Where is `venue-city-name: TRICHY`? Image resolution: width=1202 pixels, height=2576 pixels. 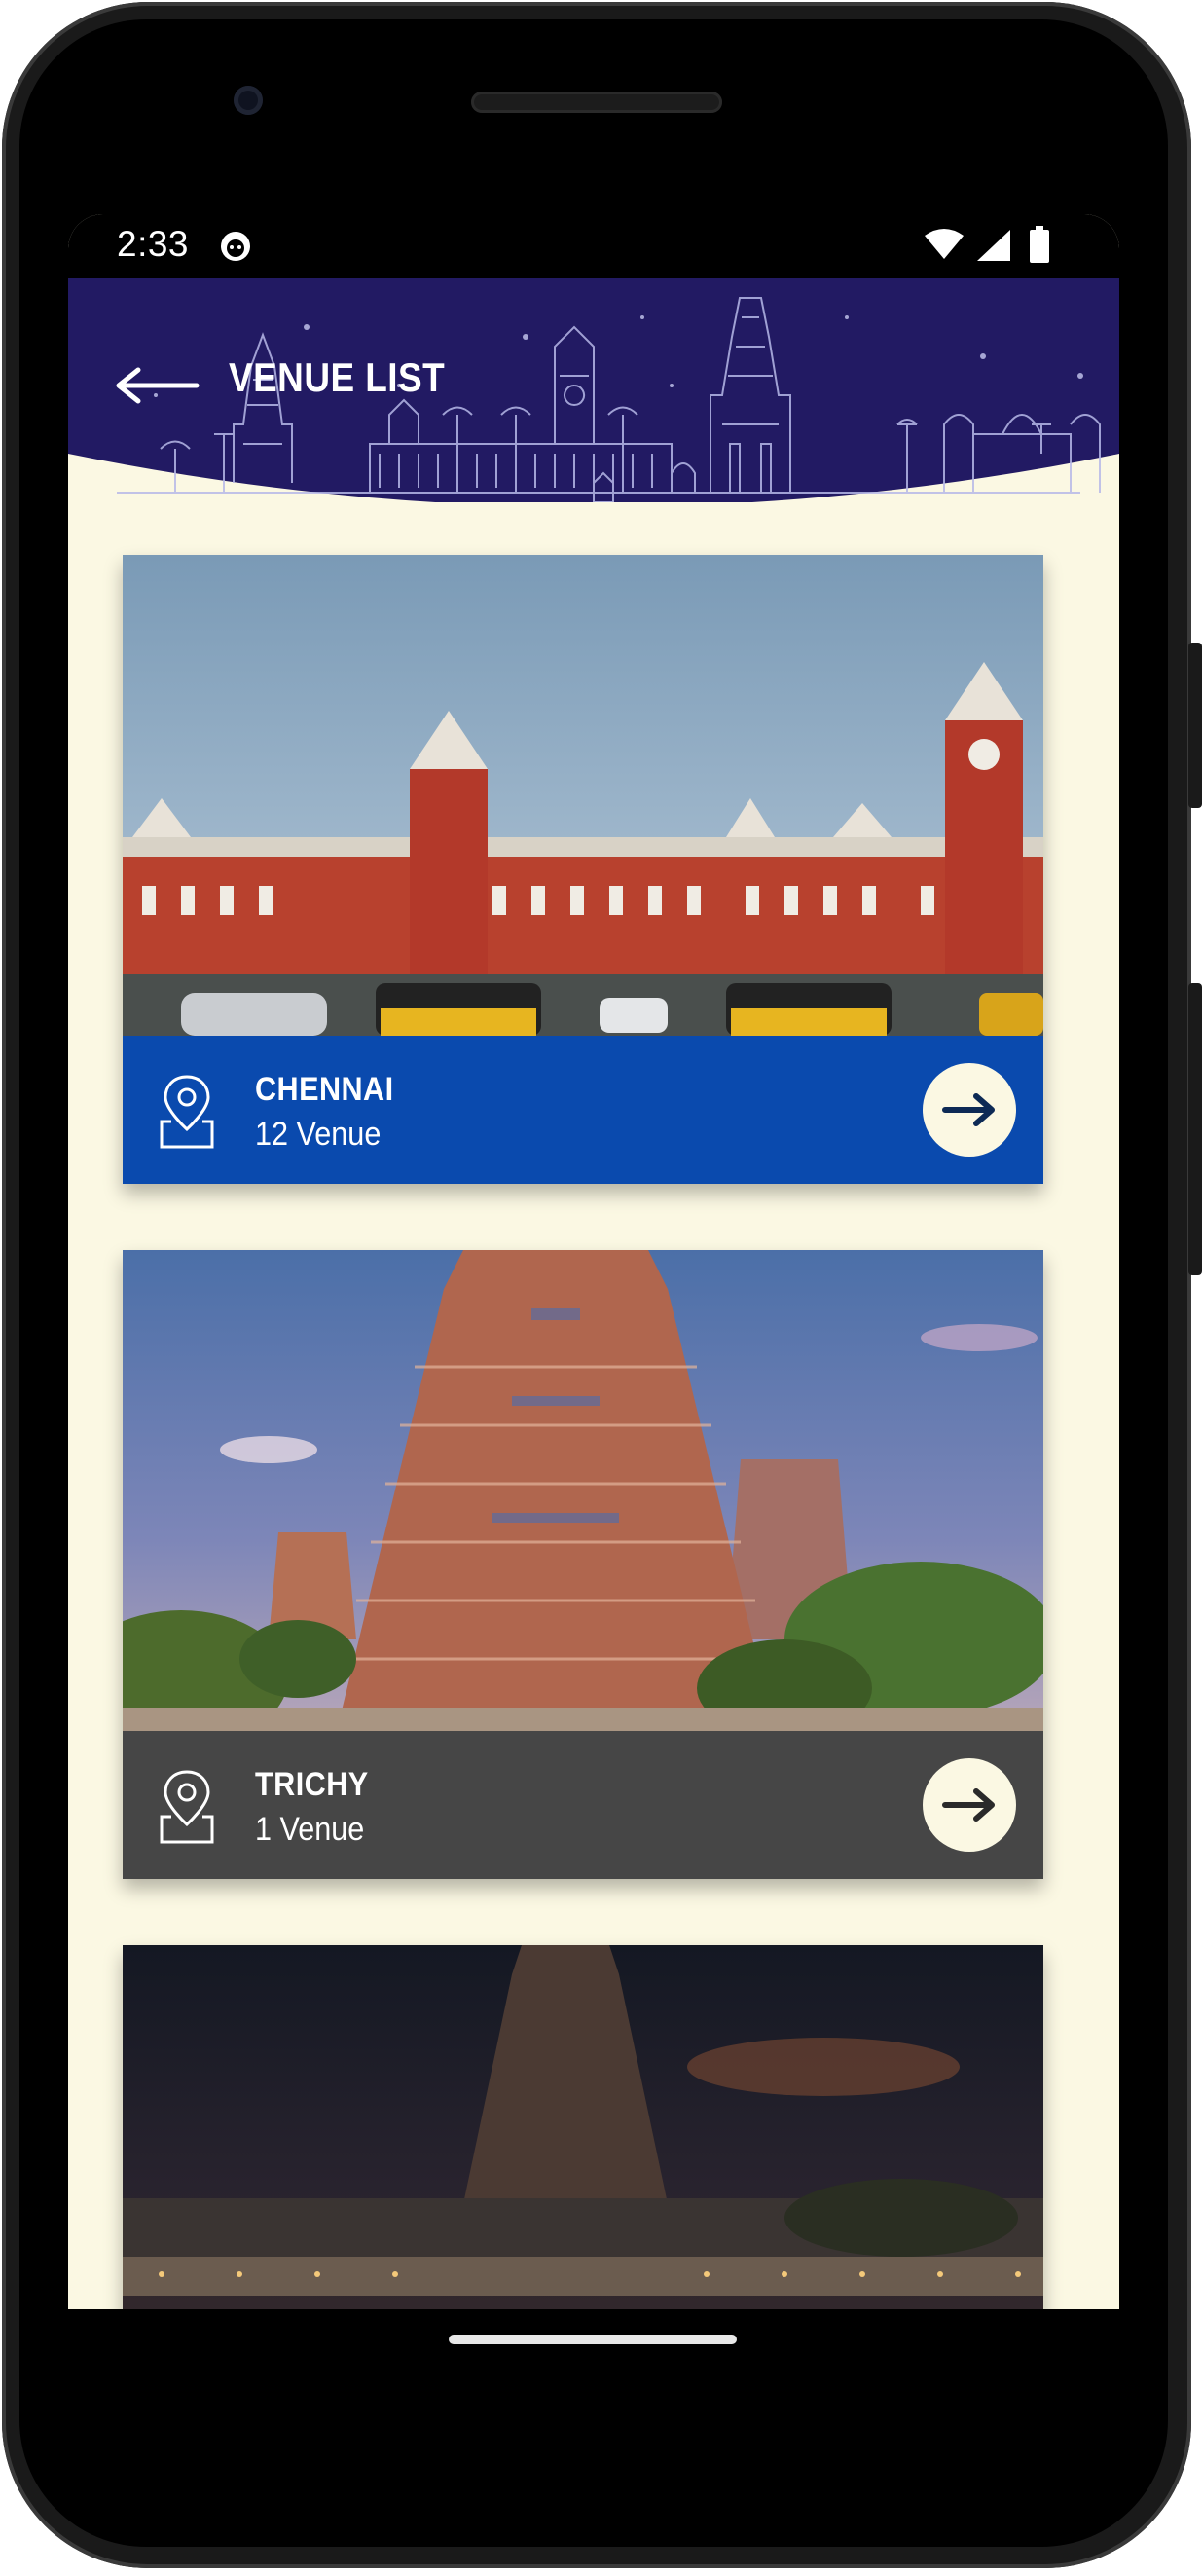 venue-city-name: TRICHY is located at coordinates (312, 1784).